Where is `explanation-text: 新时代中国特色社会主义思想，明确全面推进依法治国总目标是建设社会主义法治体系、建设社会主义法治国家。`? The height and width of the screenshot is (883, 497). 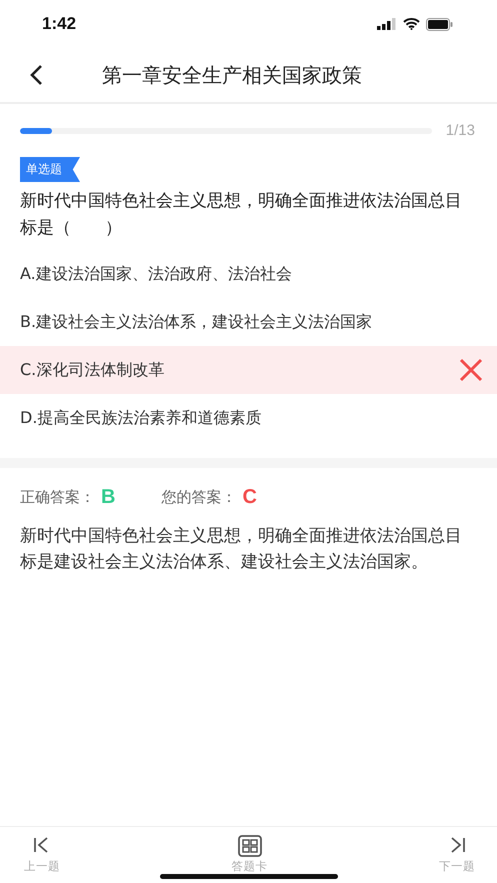 explanation-text: 新时代中国特色社会主义思想，明确全面推进依法治国总目标是建设社会主义法治体系、建设社会主义法治国家。 is located at coordinates (241, 549).